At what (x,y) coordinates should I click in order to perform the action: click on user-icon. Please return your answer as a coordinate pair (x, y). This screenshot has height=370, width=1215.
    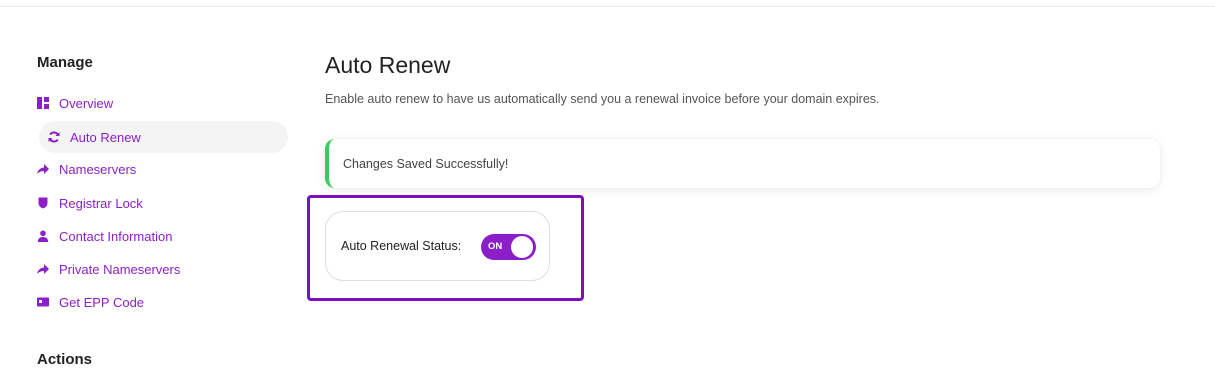
    Looking at the image, I should click on (43, 236).